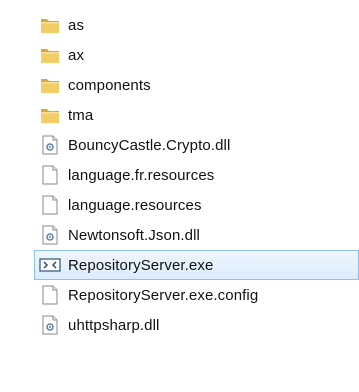 The image size is (359, 392). What do you see at coordinates (50, 265) in the screenshot?
I see `exe-file-icon` at bounding box center [50, 265].